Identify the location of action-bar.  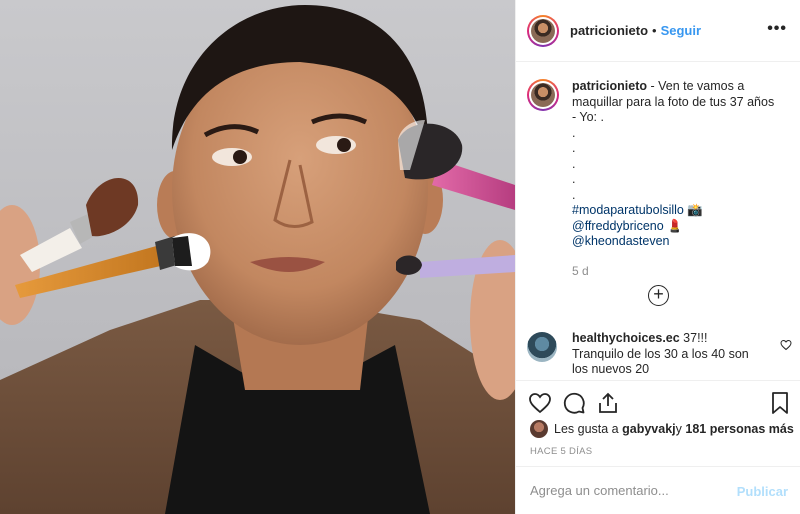
(658, 401).